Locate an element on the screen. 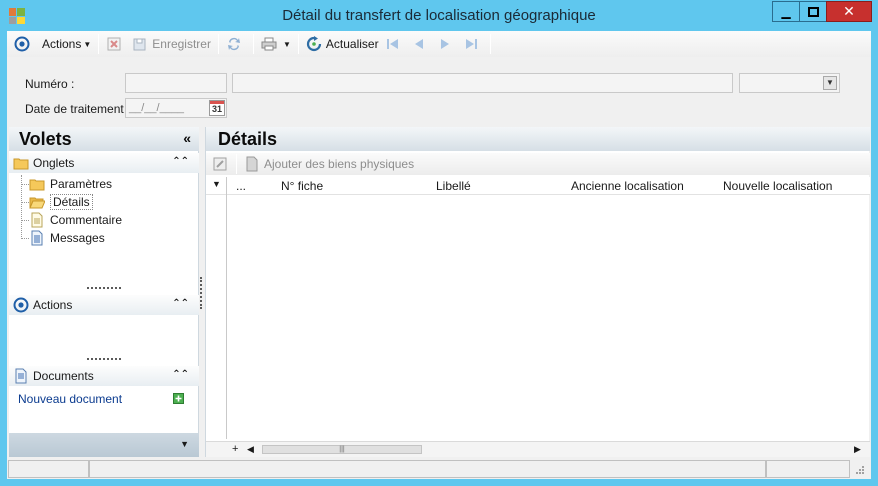  add-physical-goods-label: Ajouter des biens physiques is located at coordinates (339, 164).